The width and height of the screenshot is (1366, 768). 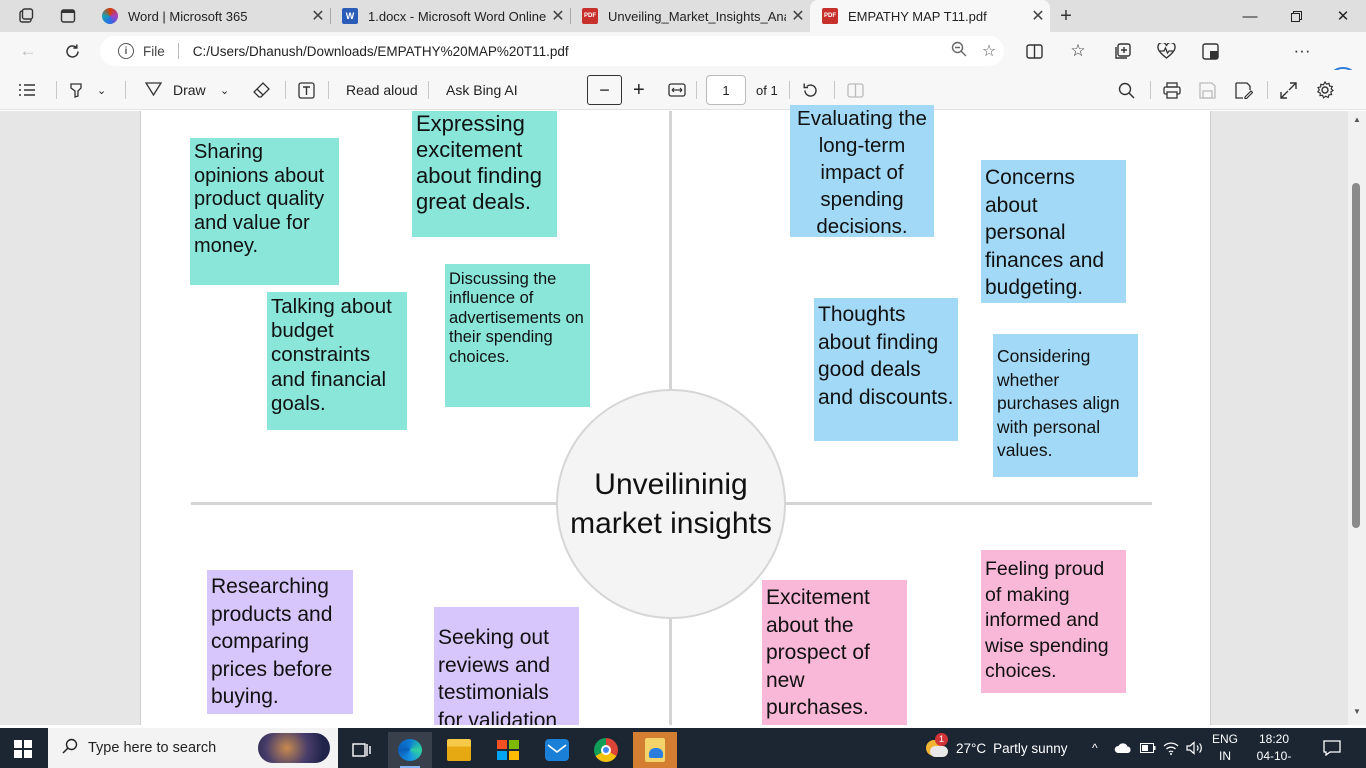 I want to click on tab-actions-icon, so click(x=68, y=16).